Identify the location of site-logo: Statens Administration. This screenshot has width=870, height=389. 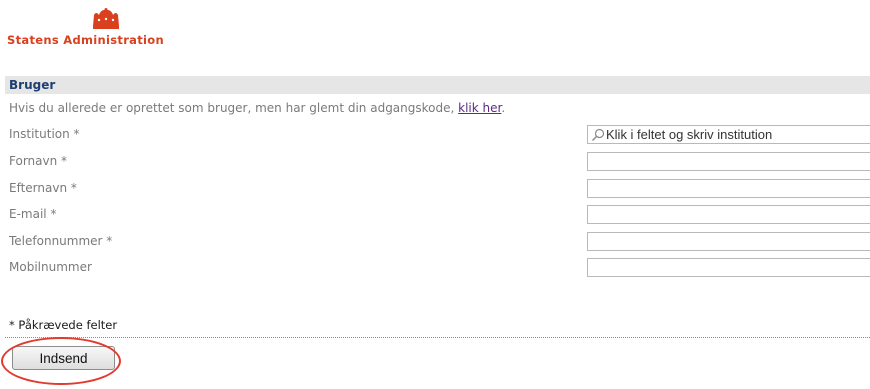
(102, 28).